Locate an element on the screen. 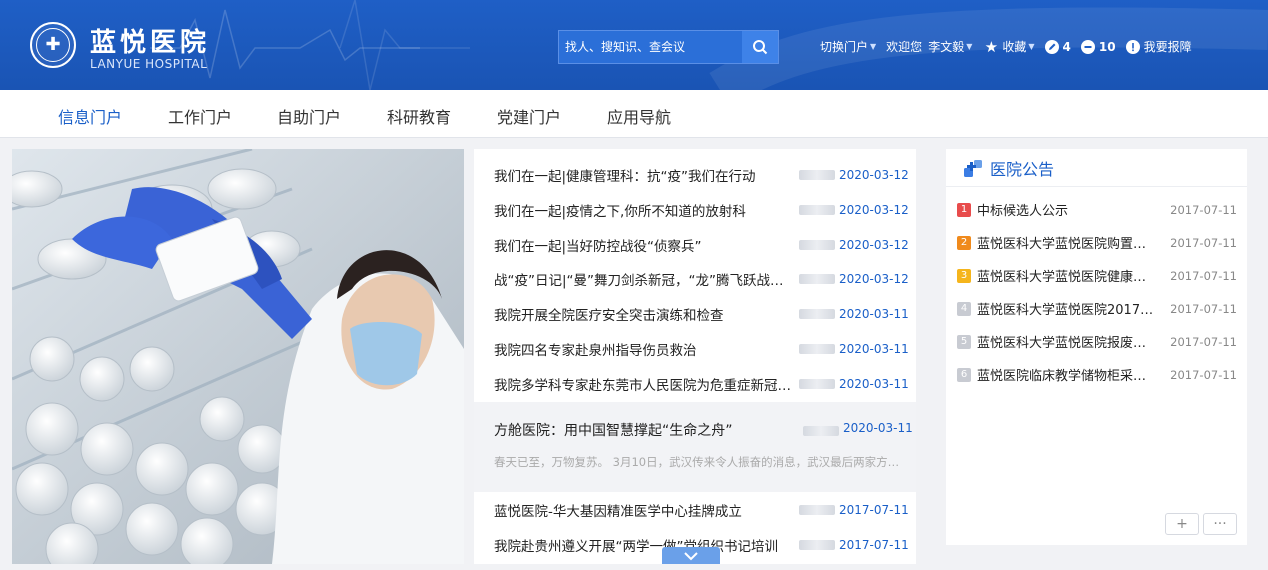 The image size is (1268, 570). list-item: 我院开展全院医疗安全突击演练和检查 2020-03-11 is located at coordinates (695, 314).